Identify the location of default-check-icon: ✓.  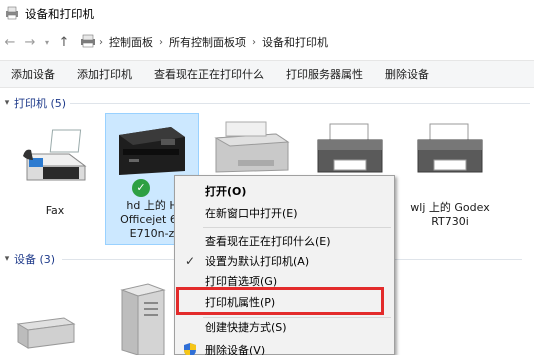
(141, 188).